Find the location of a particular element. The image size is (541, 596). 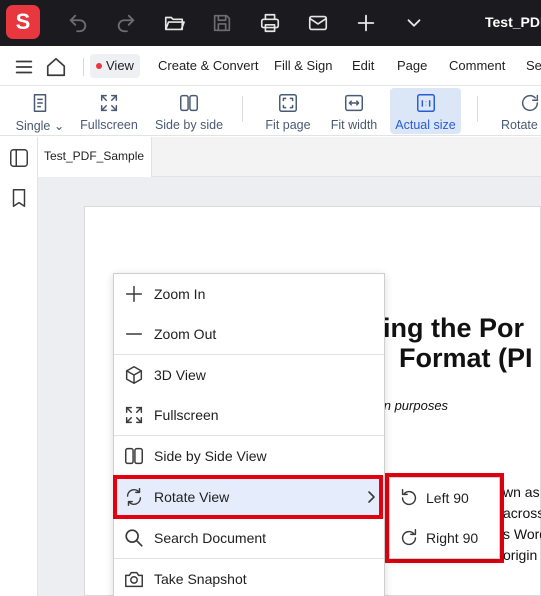

single-page-icon is located at coordinates (40, 103).